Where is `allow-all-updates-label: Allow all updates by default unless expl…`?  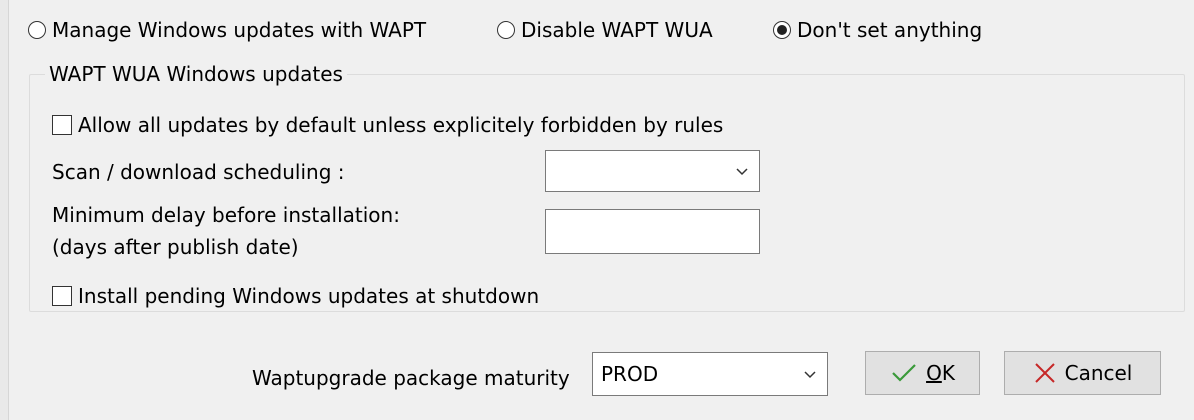
allow-all-updates-label: Allow all updates by default unless expl… is located at coordinates (401, 125).